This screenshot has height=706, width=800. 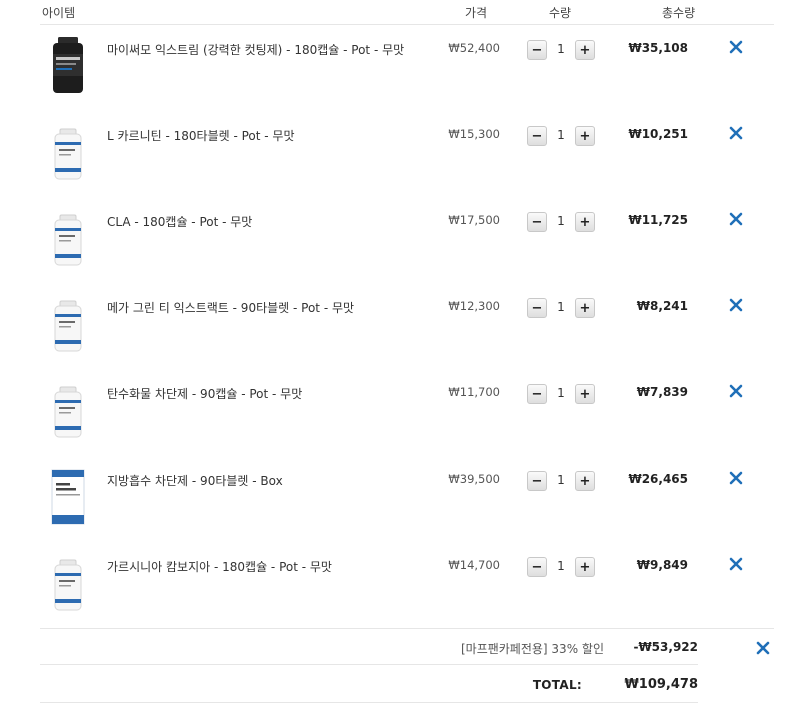 What do you see at coordinates (219, 566) in the screenshot?
I see `product-name: 가르시니아 캄보지아 - 180캡슐 - Pot - 무맛` at bounding box center [219, 566].